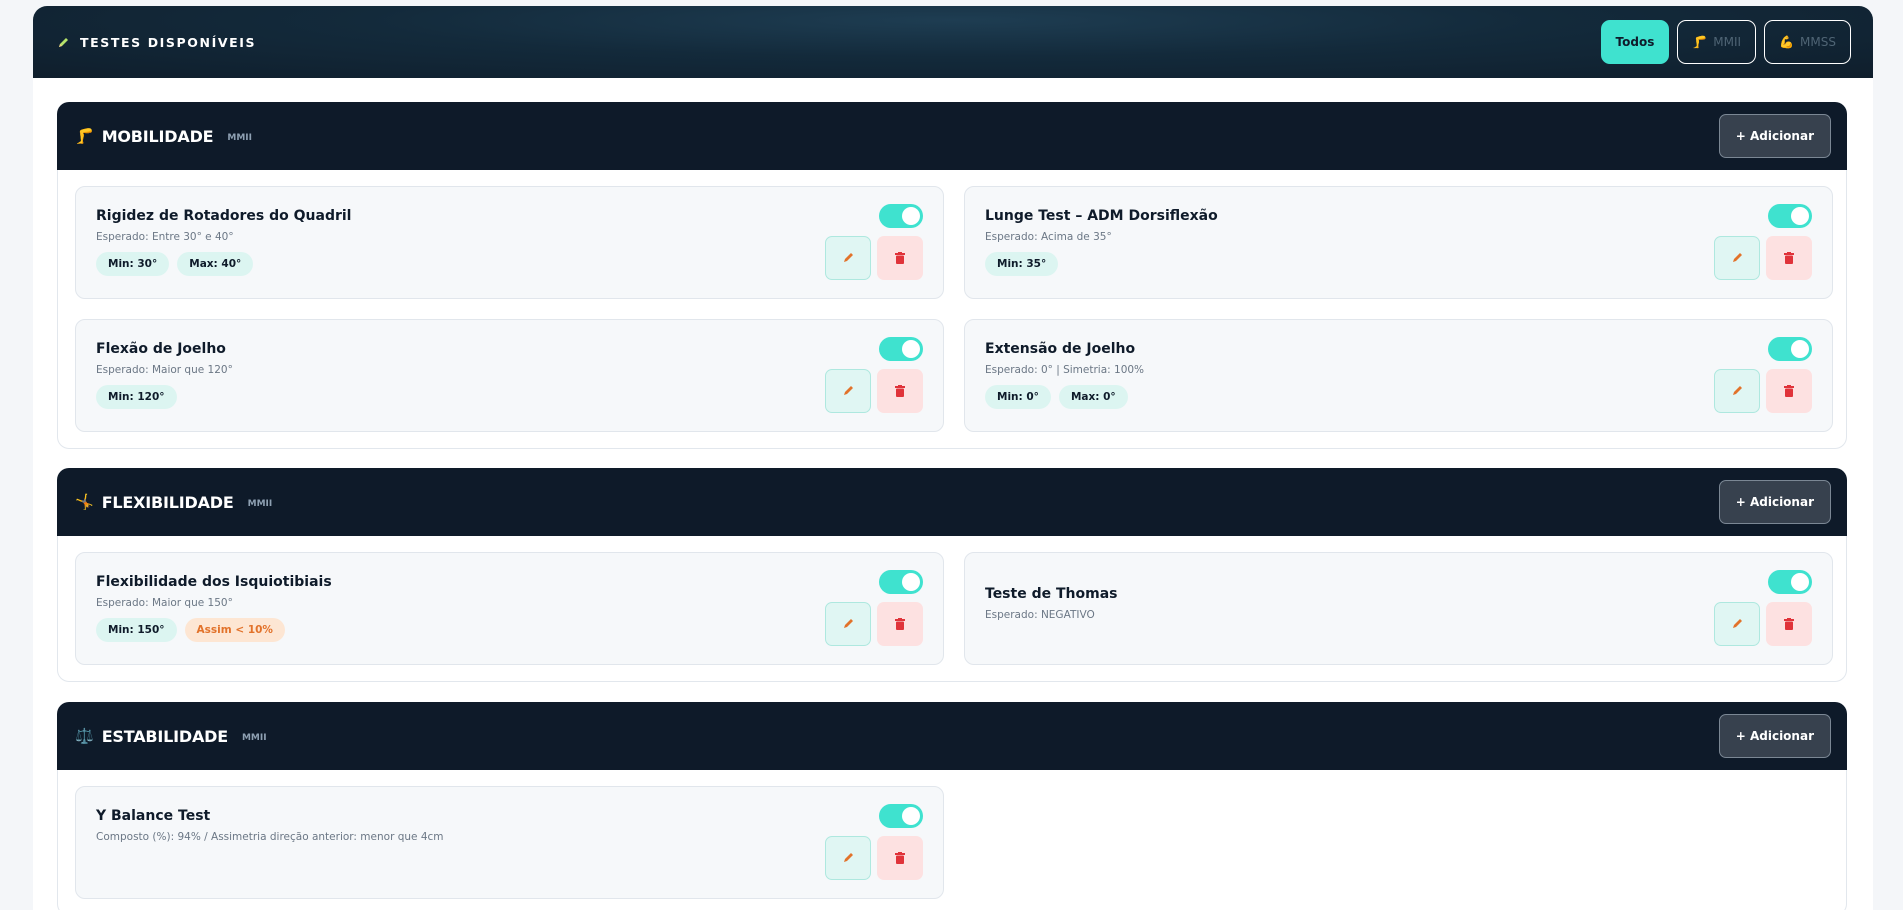 This screenshot has width=1903, height=910. What do you see at coordinates (157, 136) in the screenshot?
I see `section-name: MOBILIDADE` at bounding box center [157, 136].